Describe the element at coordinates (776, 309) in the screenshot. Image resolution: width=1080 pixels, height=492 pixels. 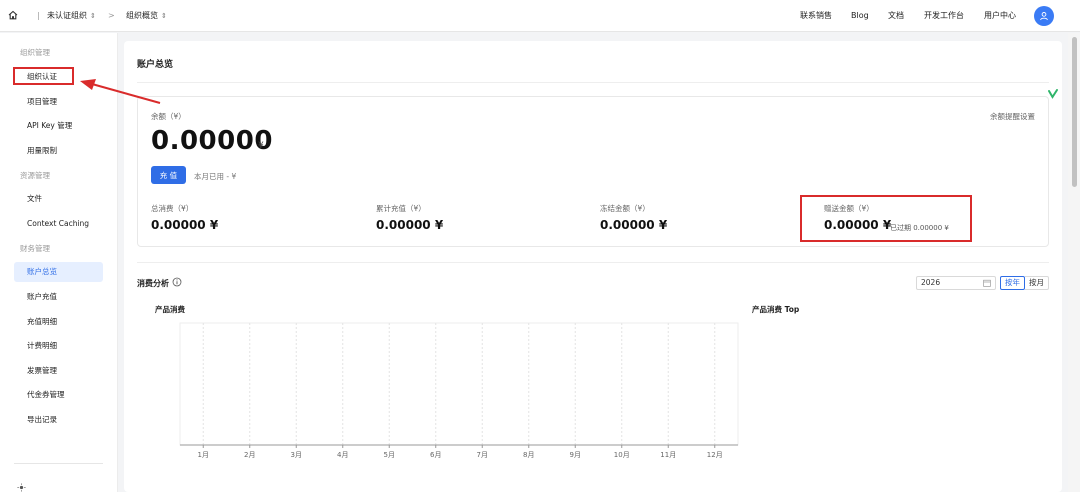
I see `chart-right-title: 产品消费 Top` at that location.